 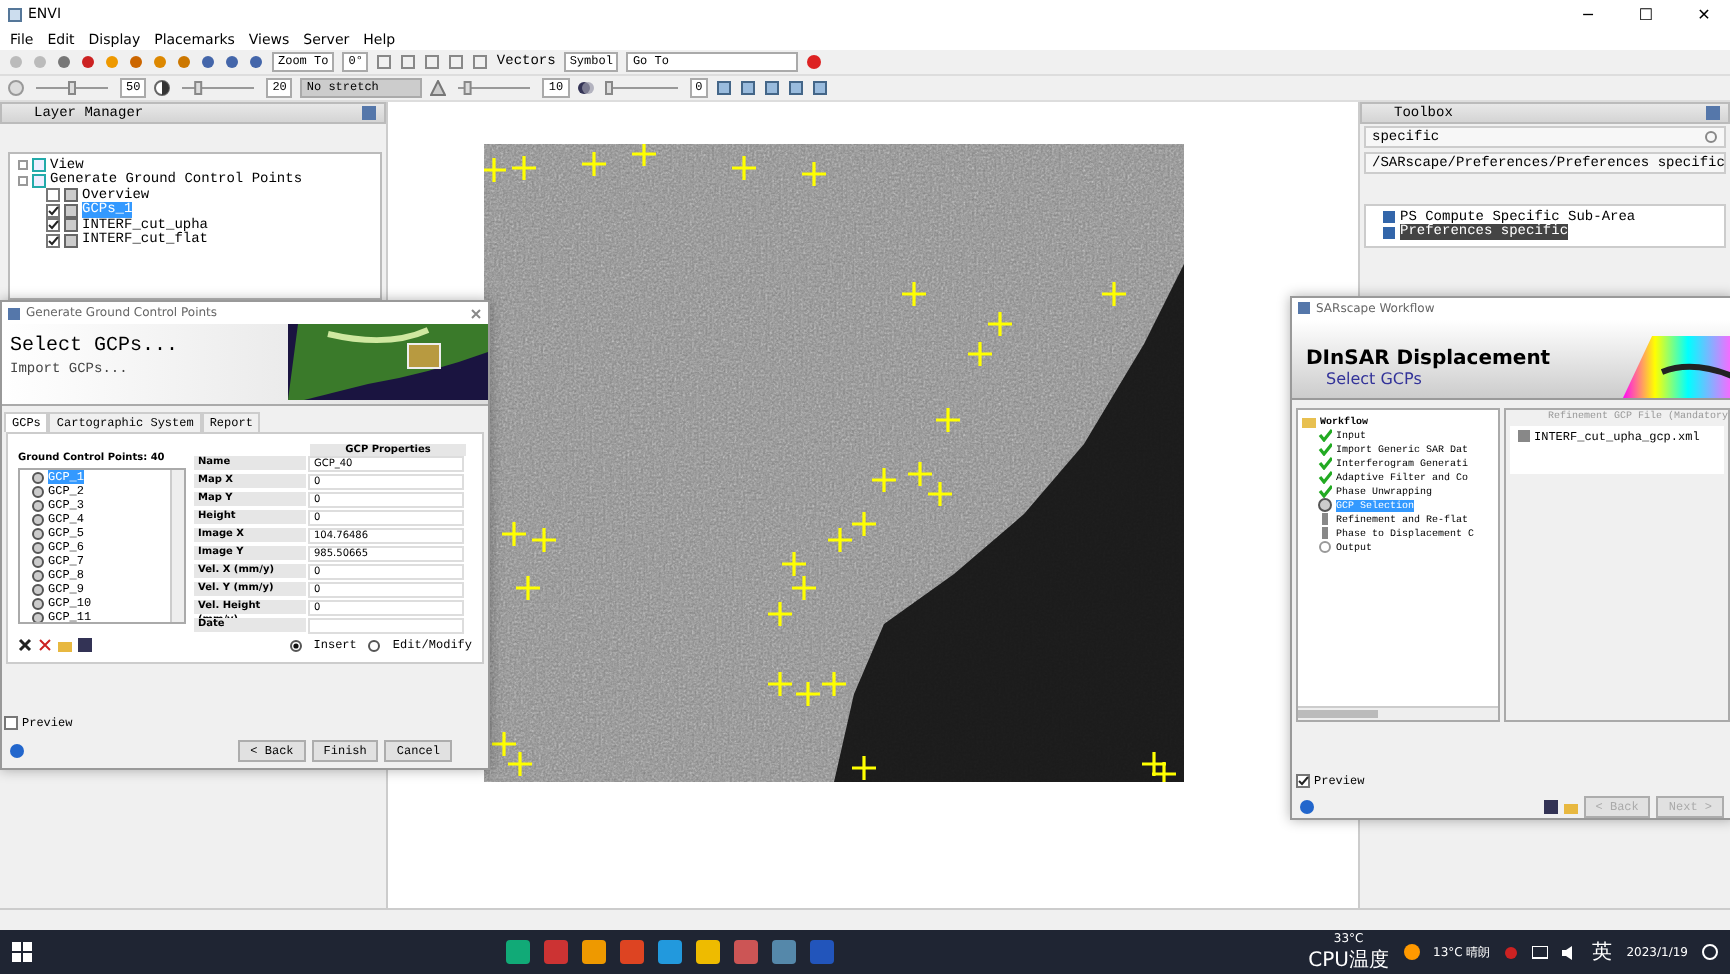 I want to click on contrast-icon, so click(x=162, y=88).